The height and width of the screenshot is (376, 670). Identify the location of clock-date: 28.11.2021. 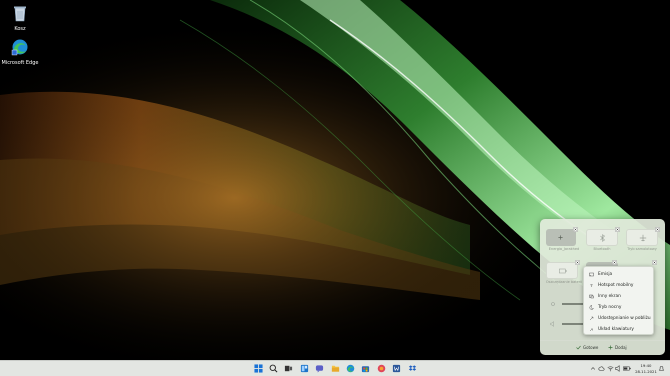
(646, 371).